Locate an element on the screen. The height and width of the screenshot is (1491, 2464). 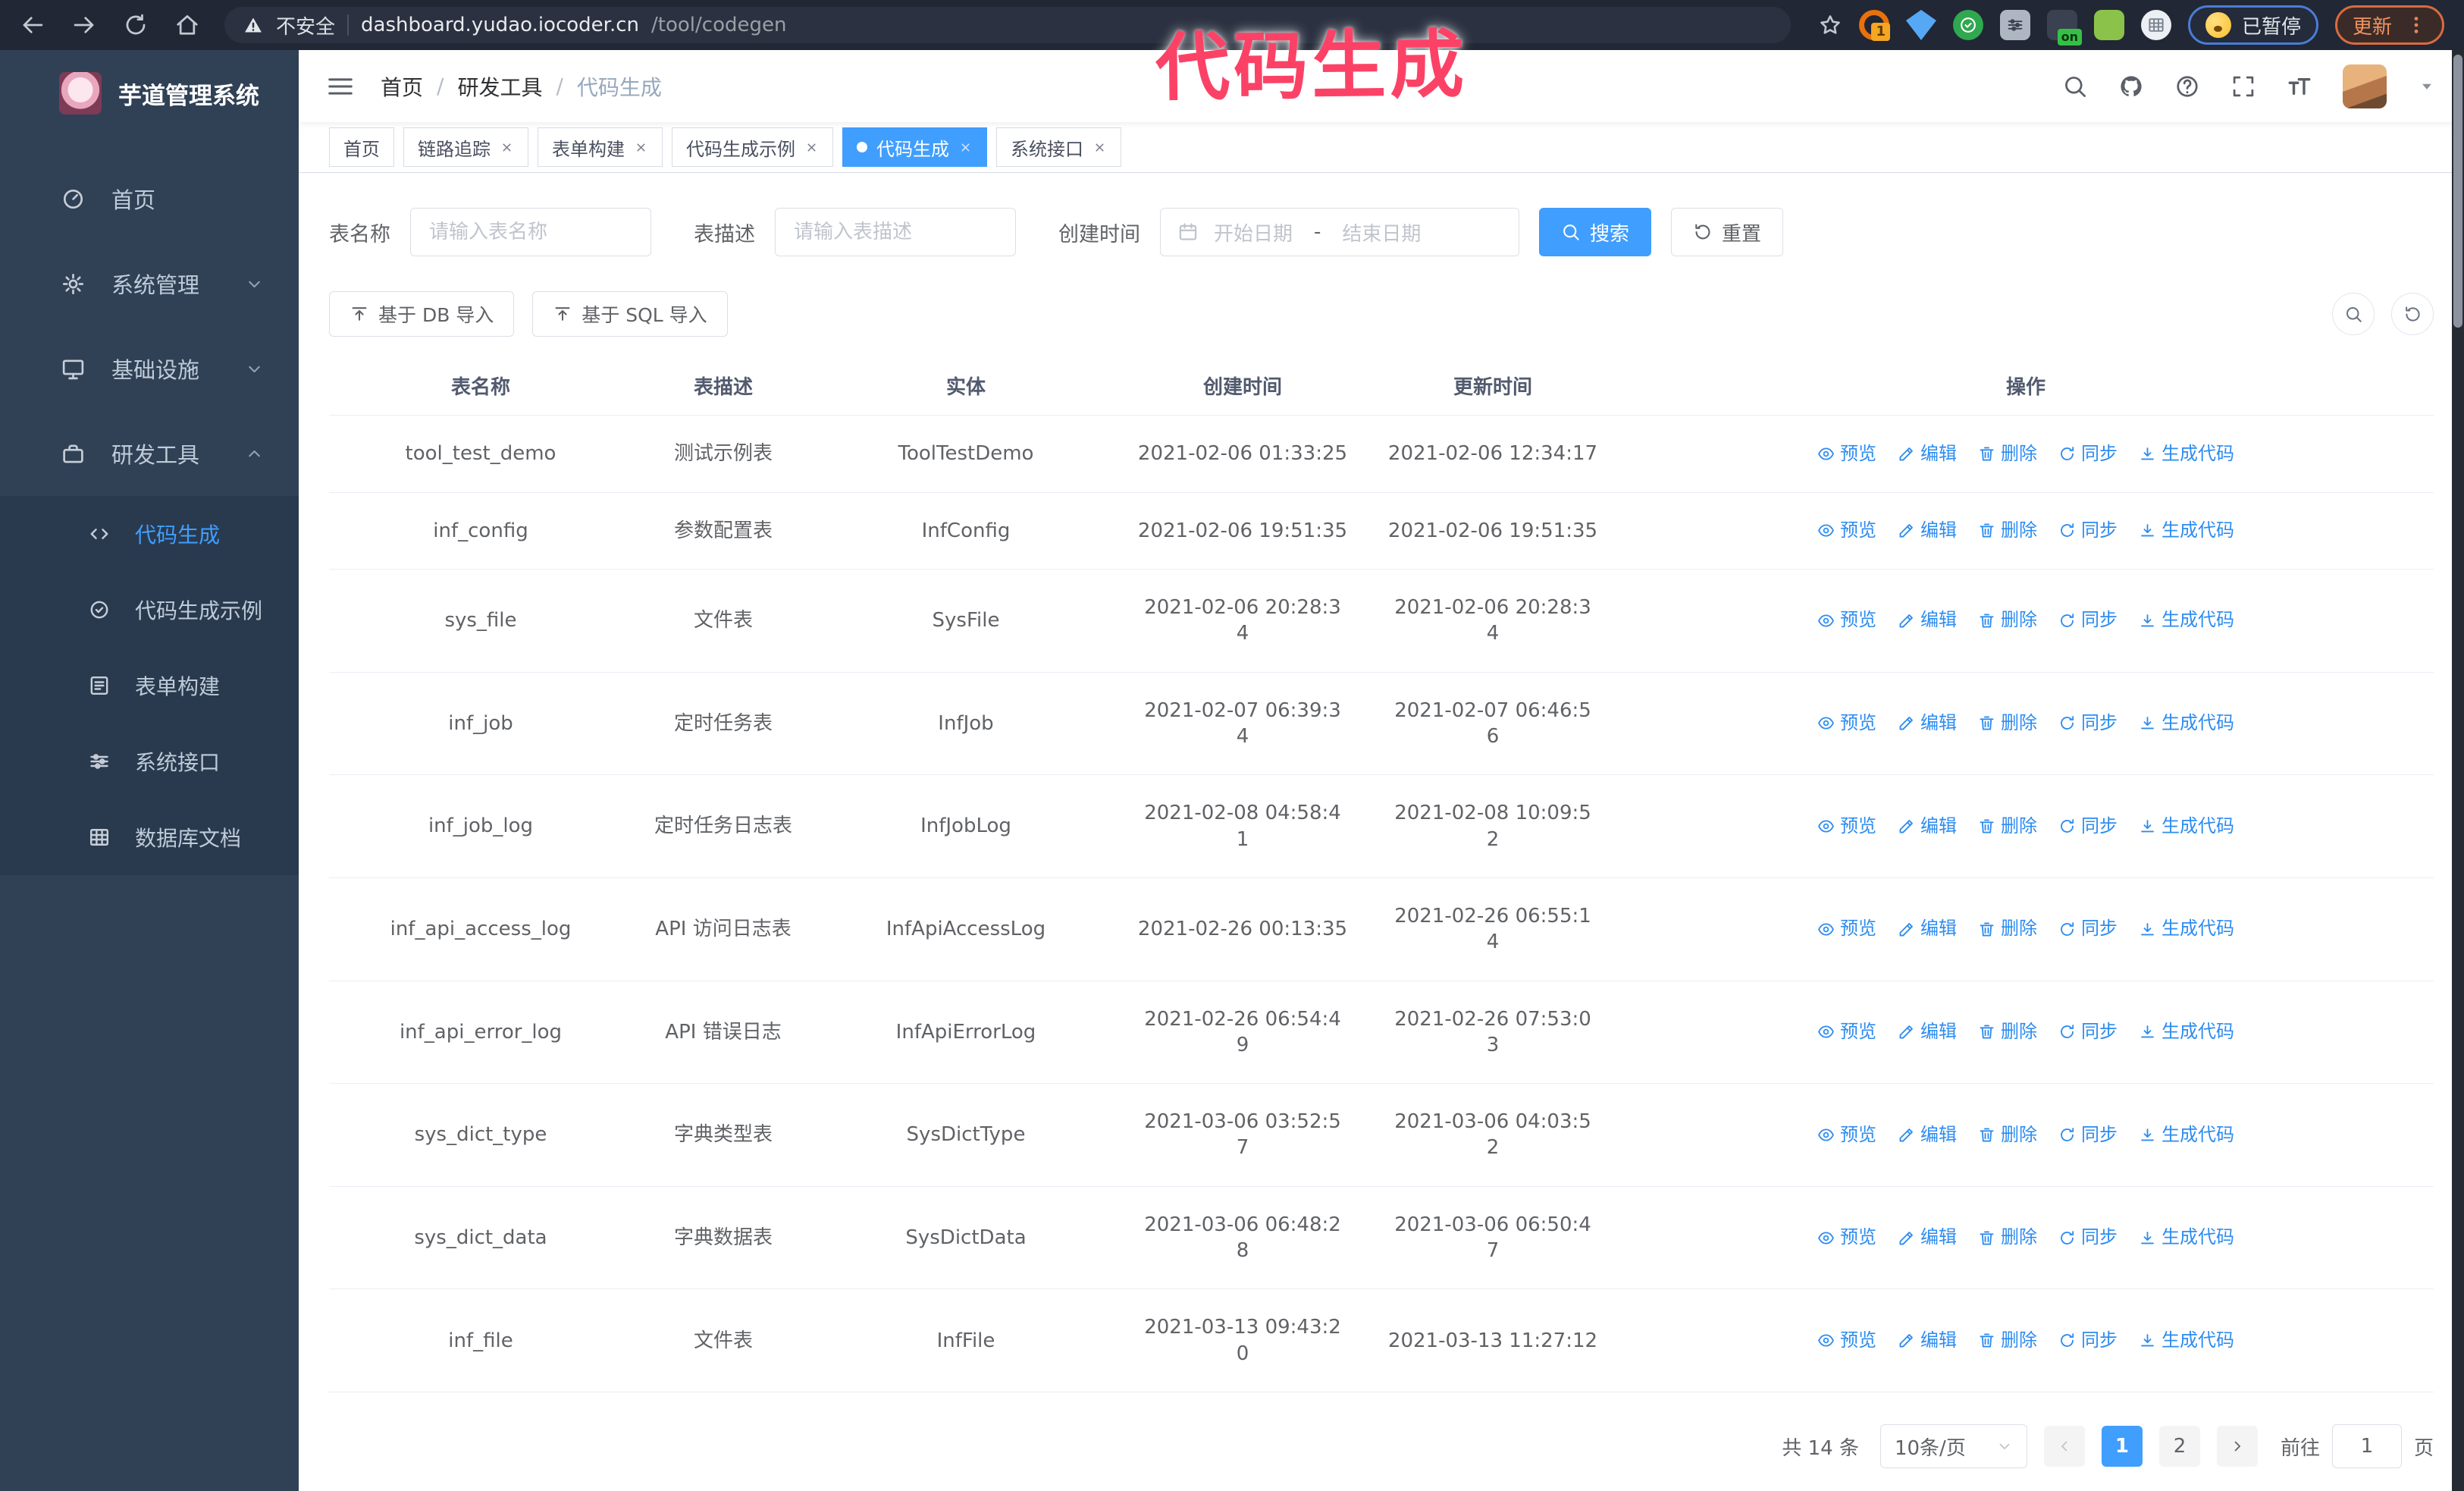
sidebar-item-codegen: 代码生成 is located at coordinates (150, 534).